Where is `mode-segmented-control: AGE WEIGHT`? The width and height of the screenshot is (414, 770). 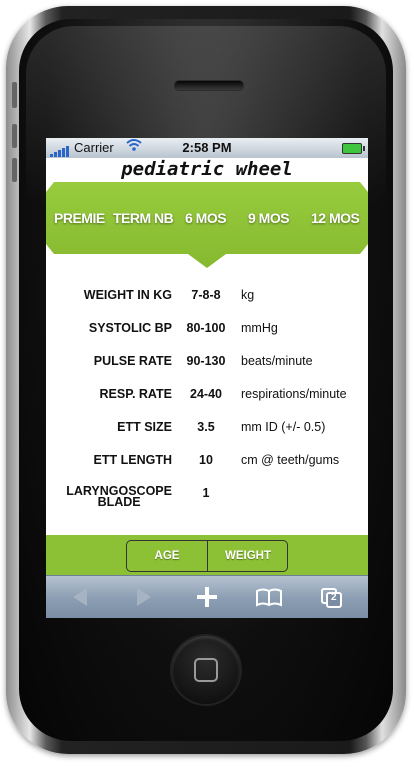
mode-segmented-control: AGE WEIGHT is located at coordinates (207, 556).